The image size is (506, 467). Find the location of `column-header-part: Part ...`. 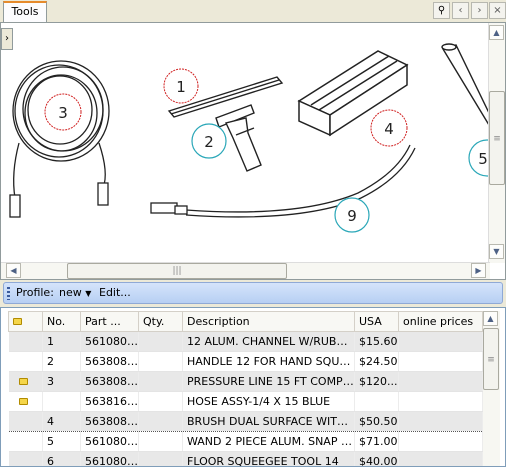

column-header-part: Part ... is located at coordinates (109, 321).